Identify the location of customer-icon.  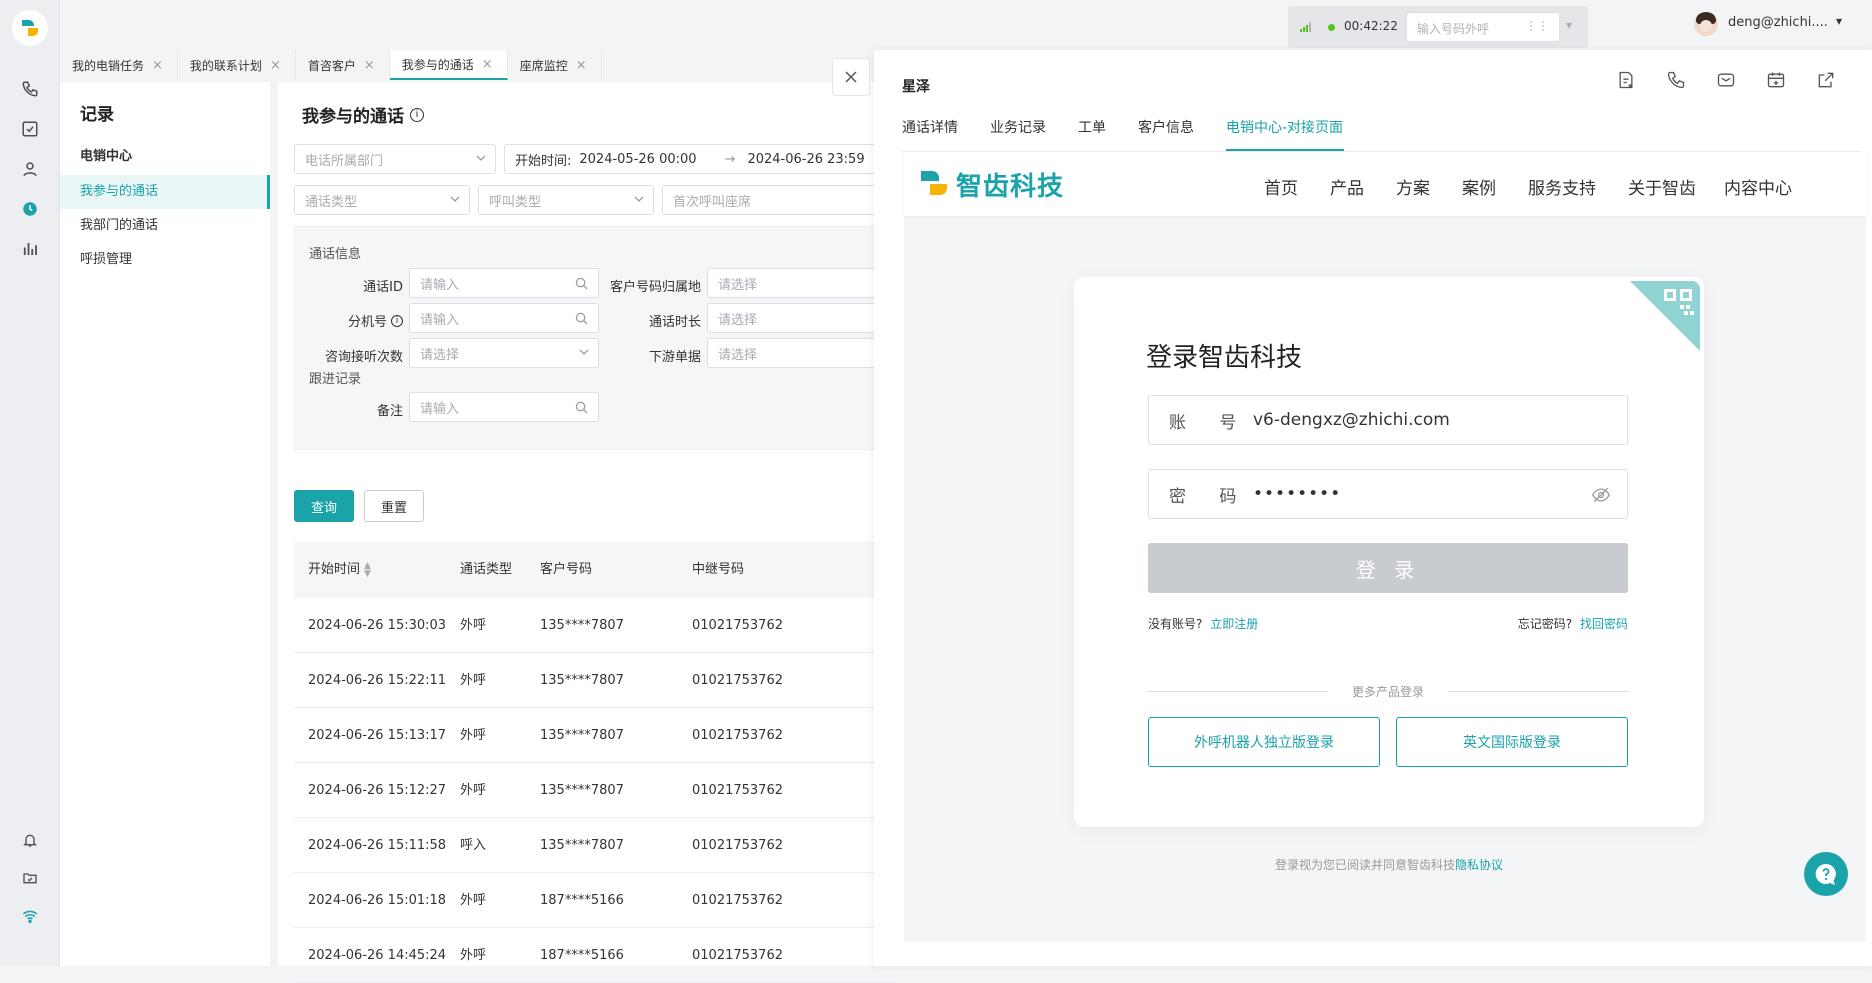
(30, 169).